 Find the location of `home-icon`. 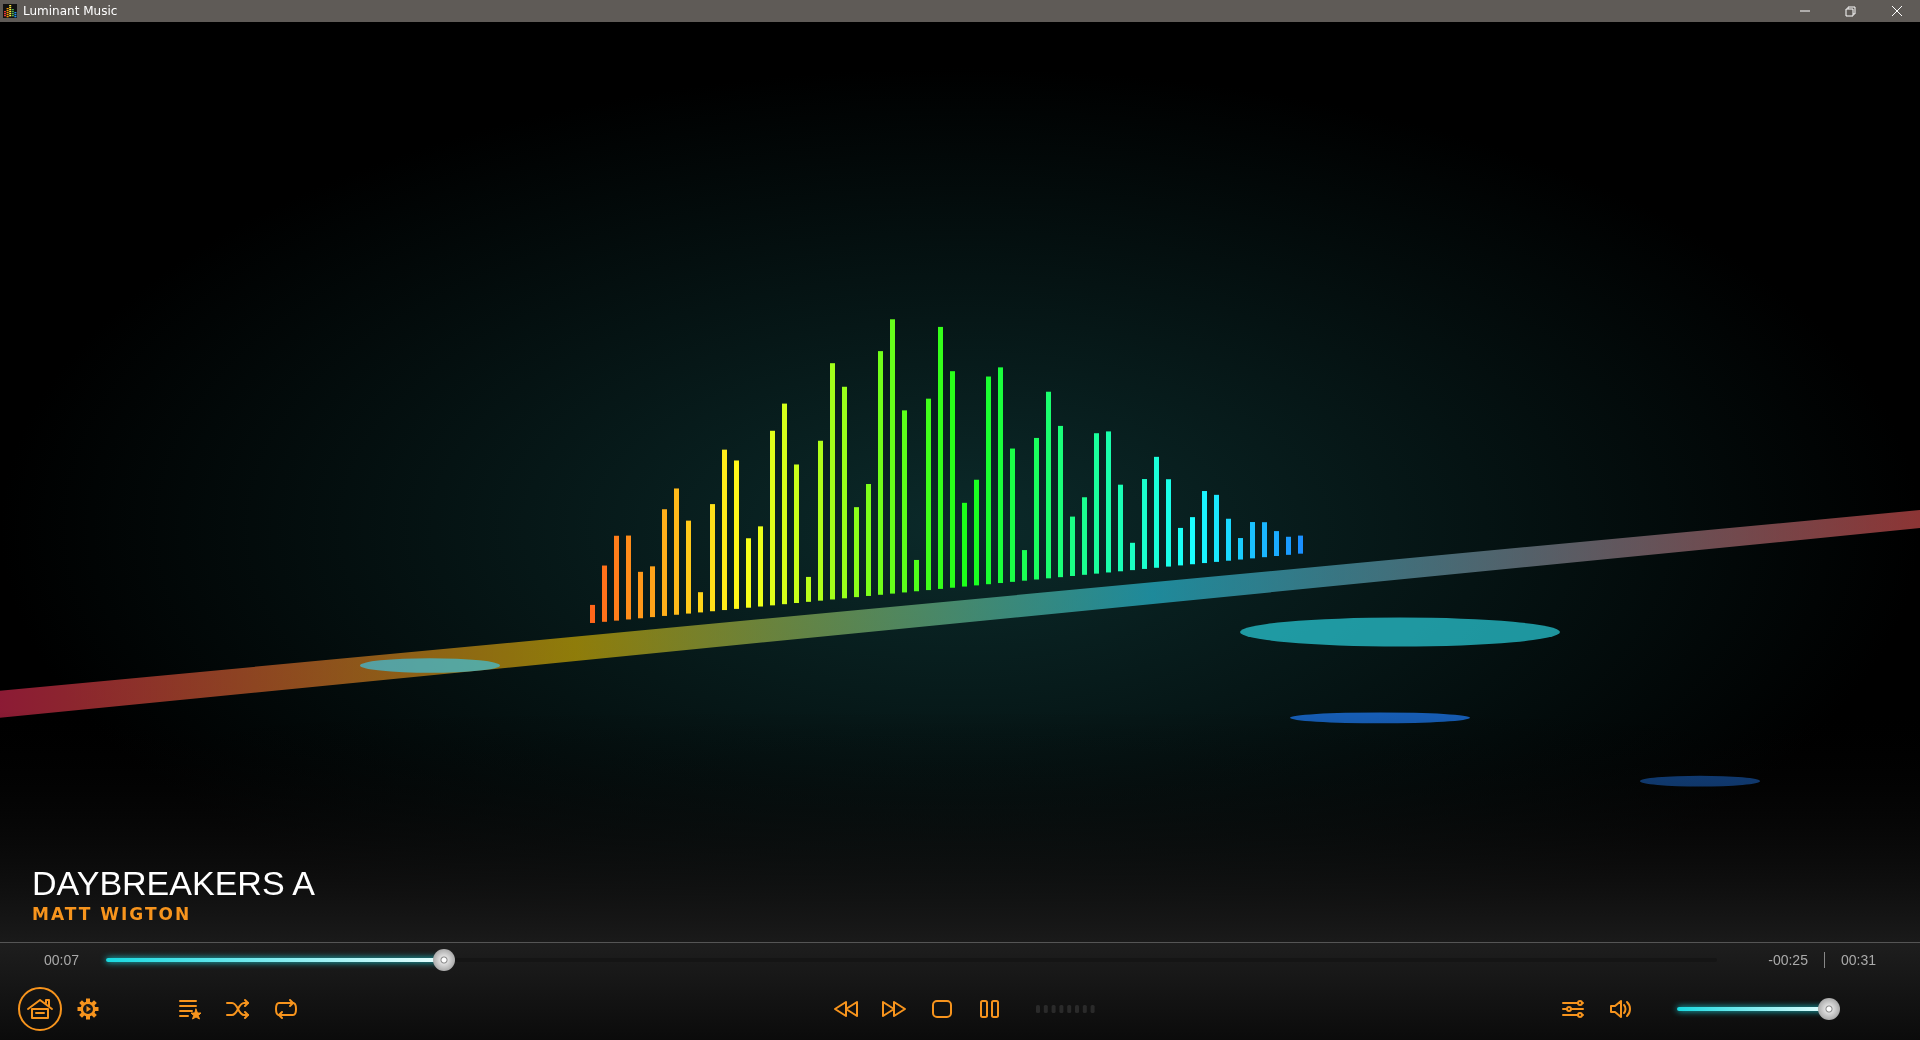

home-icon is located at coordinates (40, 1008).